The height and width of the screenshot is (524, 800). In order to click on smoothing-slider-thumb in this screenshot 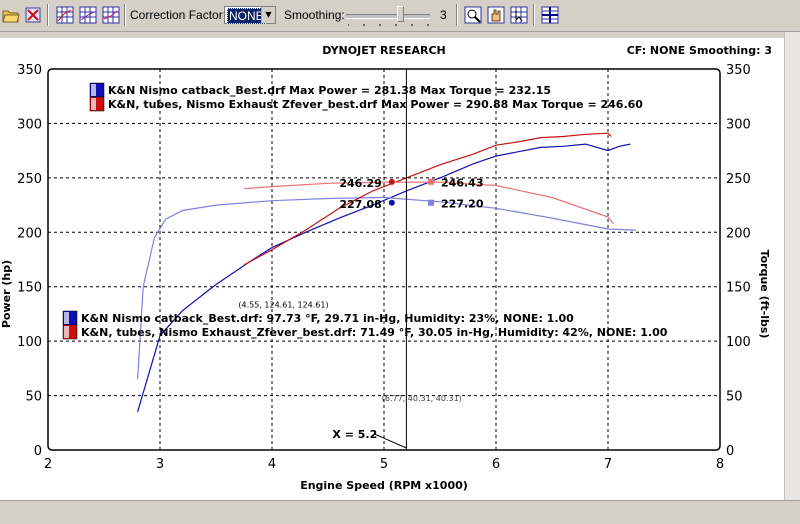, I will do `click(400, 14)`.